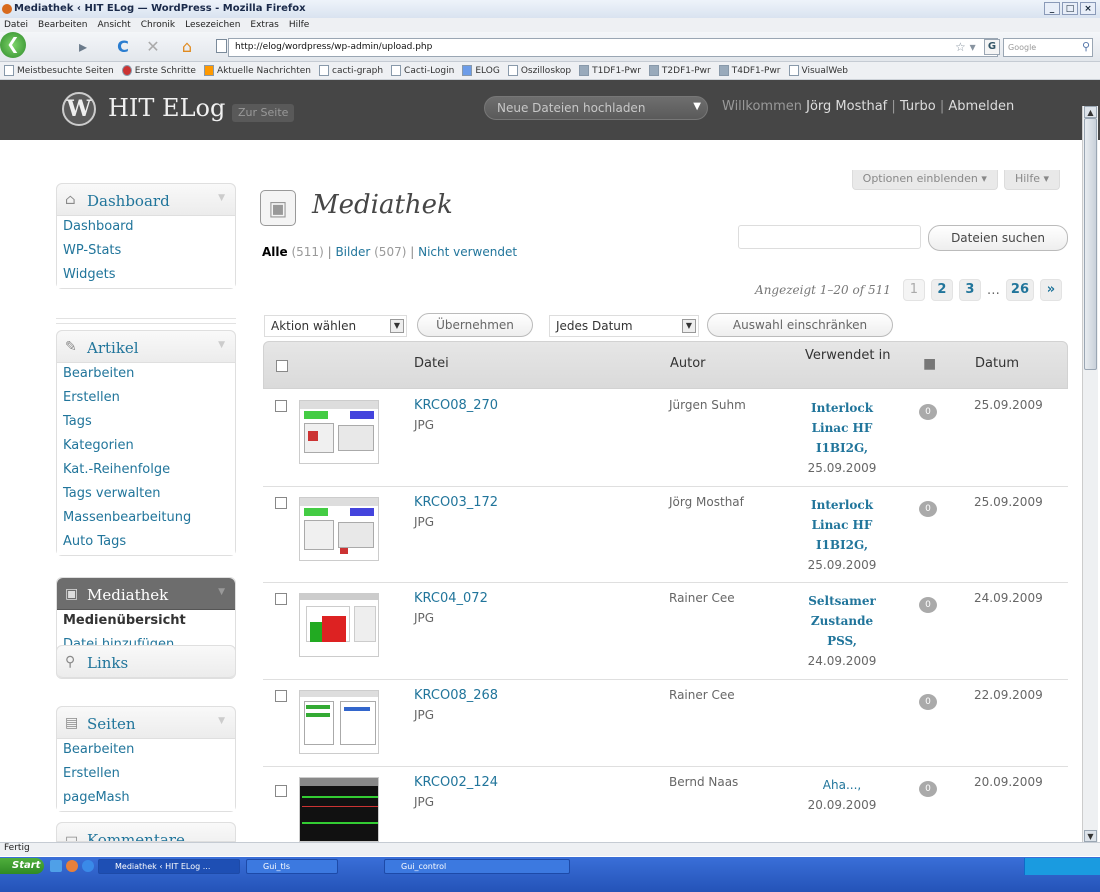 This screenshot has width=1100, height=892. Describe the element at coordinates (681, 70) in the screenshot. I see `bookmark-item: T2DF1-Pwr` at that location.